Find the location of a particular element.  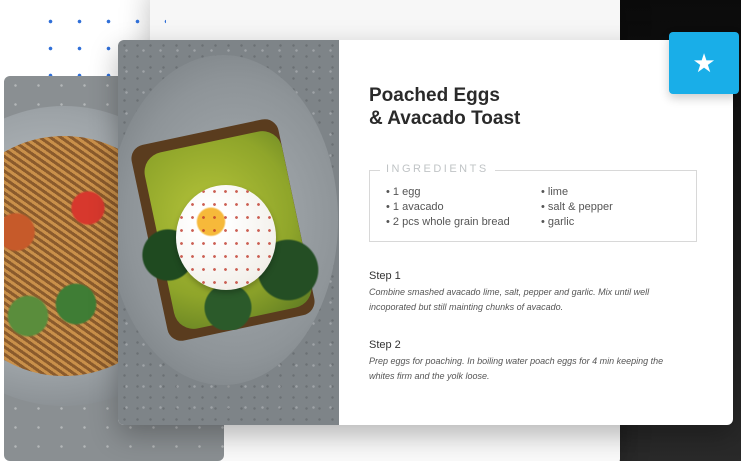

ingredient-item: • 2 pcs whole grain bread is located at coordinates (448, 222).